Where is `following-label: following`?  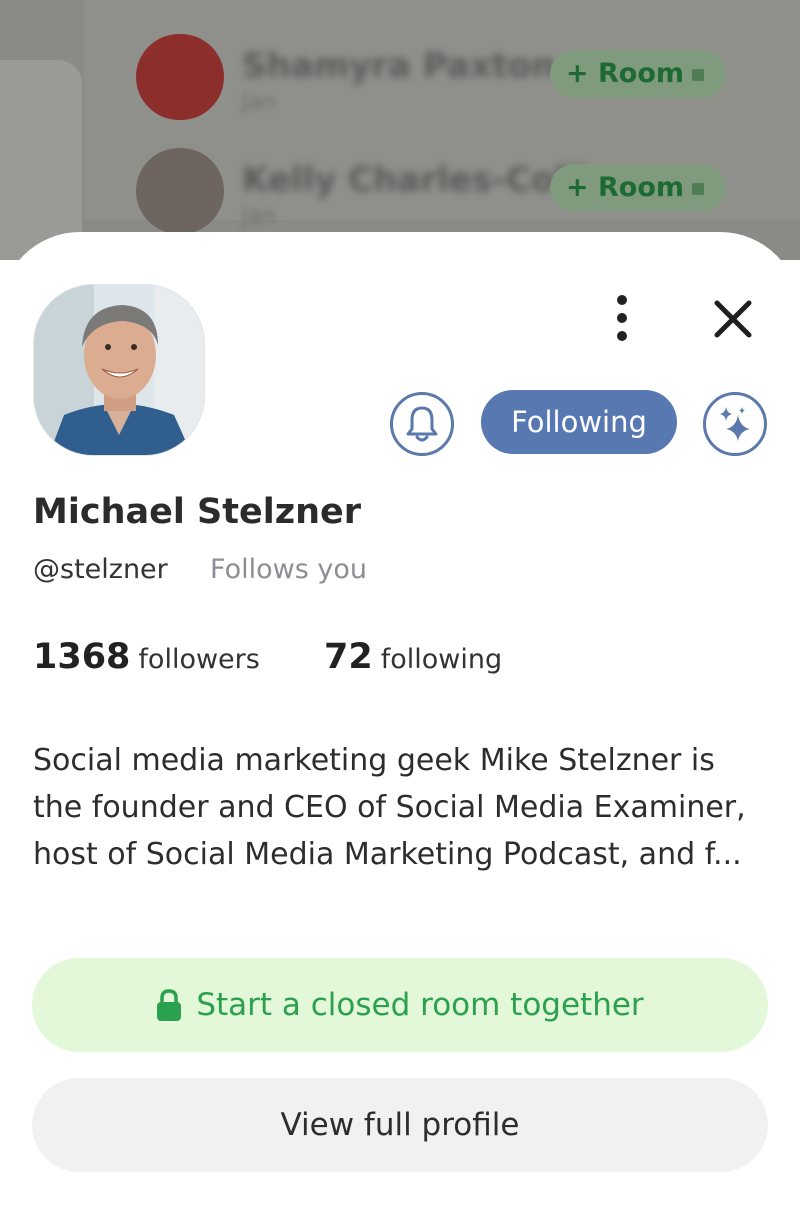 following-label: following is located at coordinates (441, 659).